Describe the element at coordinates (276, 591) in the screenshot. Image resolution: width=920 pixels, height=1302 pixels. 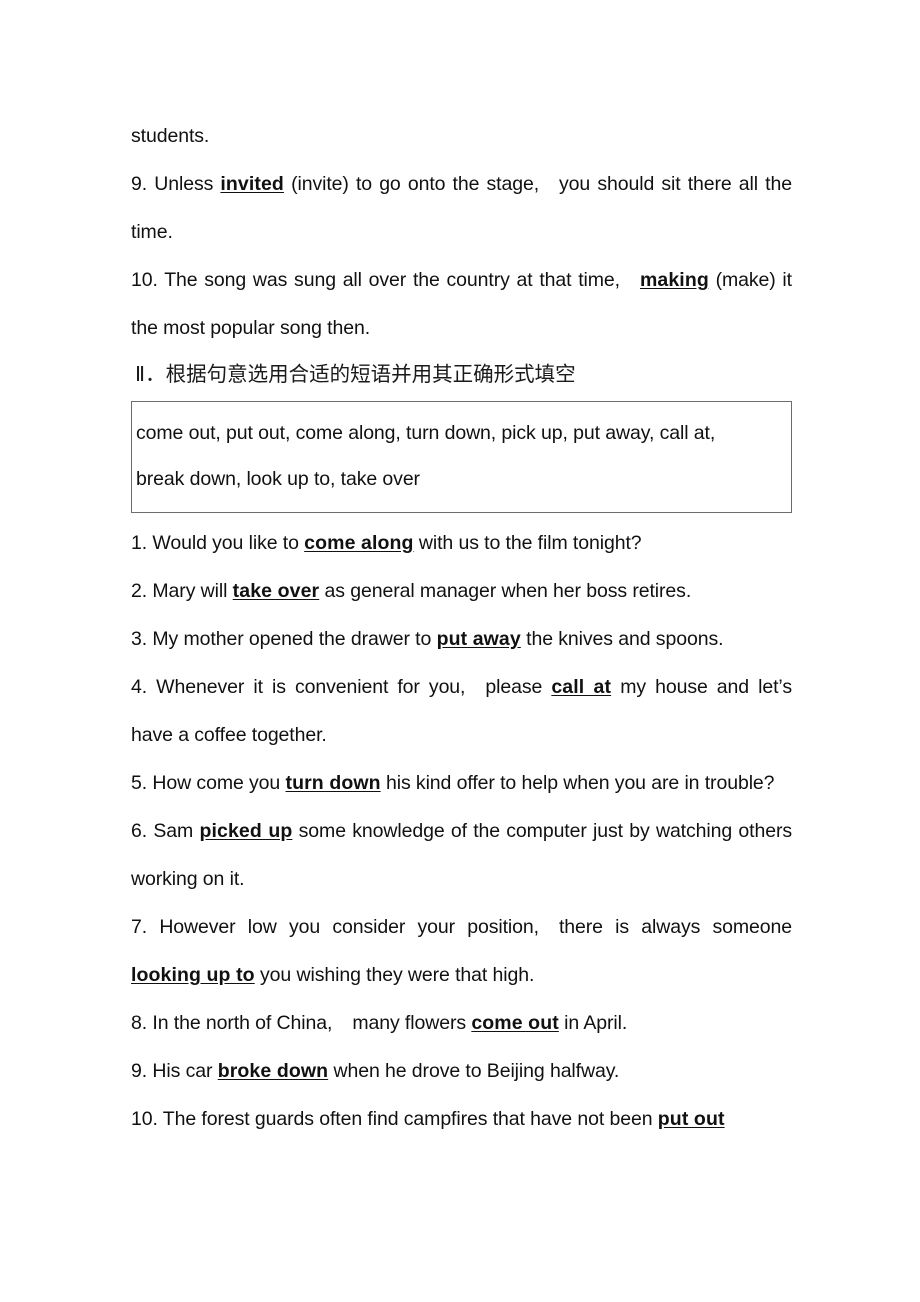
I see `item-answer: take over` at that location.